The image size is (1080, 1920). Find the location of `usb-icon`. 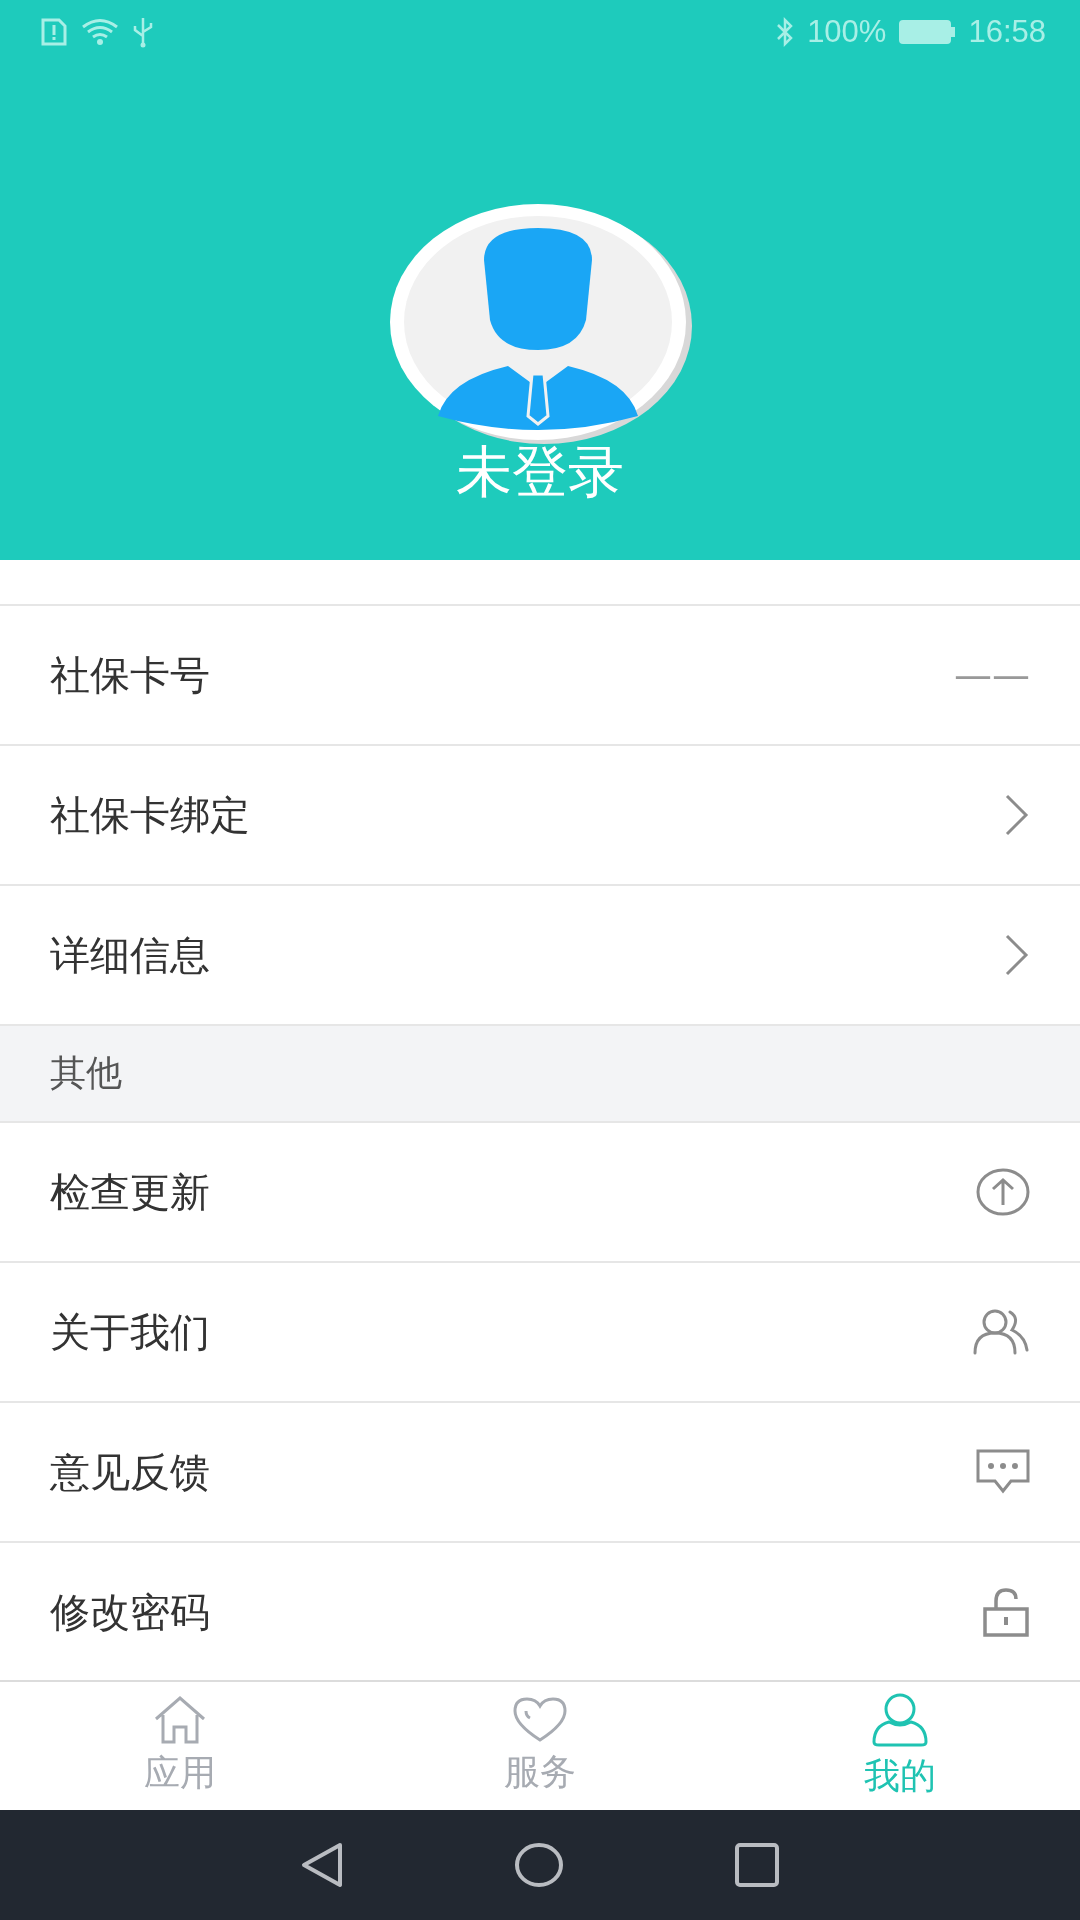

usb-icon is located at coordinates (143, 32).